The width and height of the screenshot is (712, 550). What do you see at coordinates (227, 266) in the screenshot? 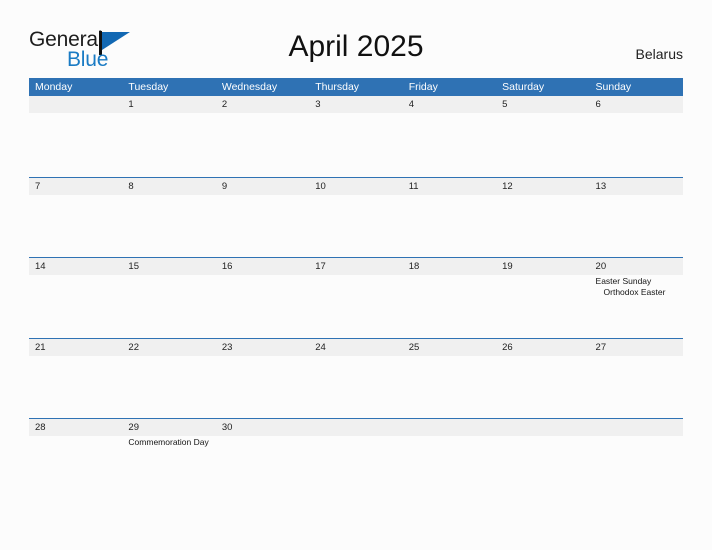
I see `day-number: 16` at bounding box center [227, 266].